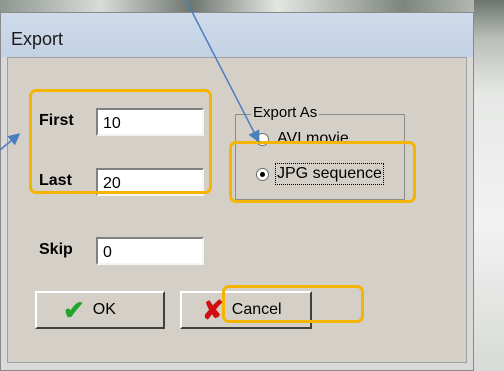 The image size is (504, 371). Describe the element at coordinates (104, 309) in the screenshot. I see `ok-button-label: OK` at that location.